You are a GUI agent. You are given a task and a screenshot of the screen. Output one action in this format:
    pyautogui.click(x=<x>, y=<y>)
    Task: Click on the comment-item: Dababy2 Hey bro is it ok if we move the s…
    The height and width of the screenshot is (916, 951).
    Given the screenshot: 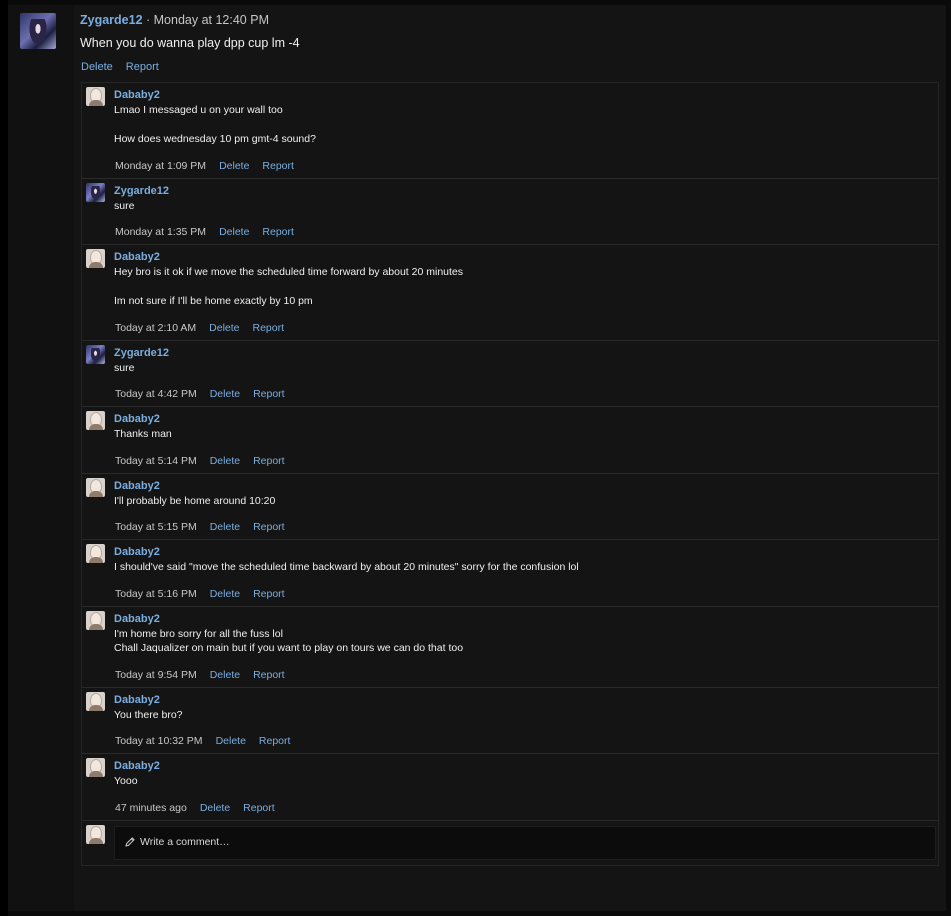 What is the action you would take?
    pyautogui.click(x=510, y=293)
    